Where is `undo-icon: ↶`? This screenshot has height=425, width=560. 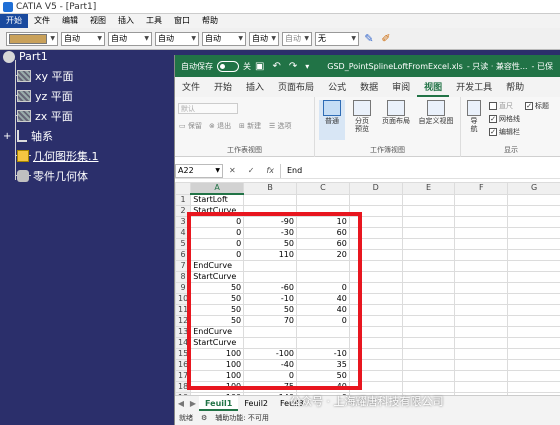
undo-icon: ↶ is located at coordinates (276, 66).